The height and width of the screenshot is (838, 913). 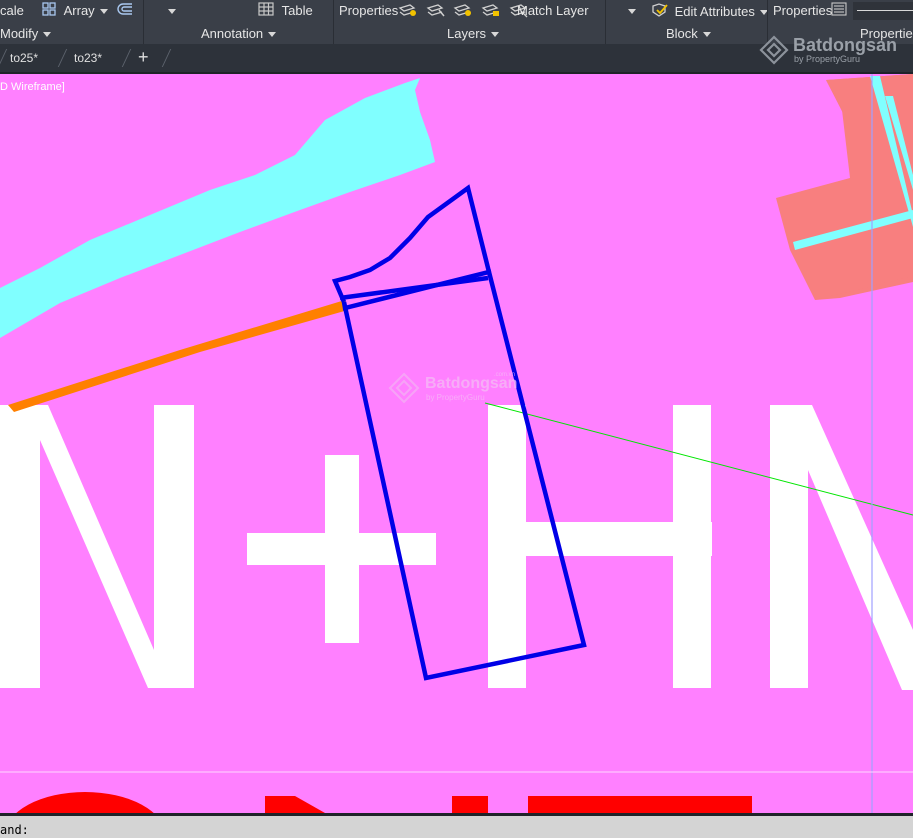 I want to click on tab-to23: to23*, so click(x=88, y=58).